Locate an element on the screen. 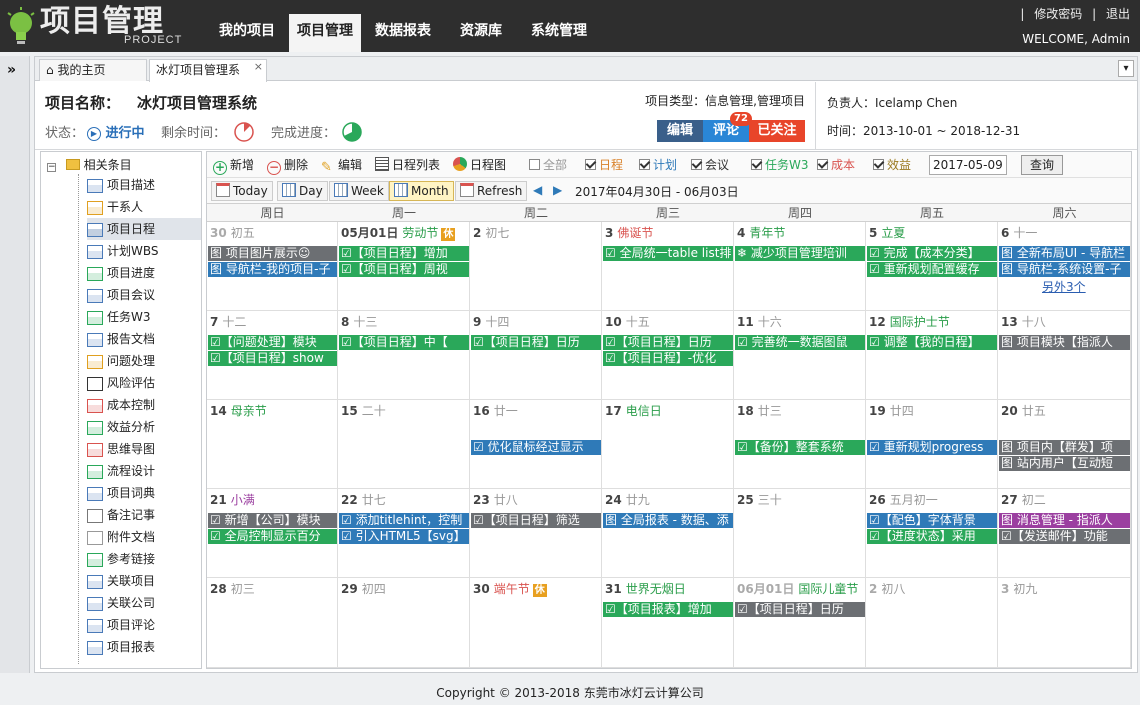 This screenshot has width=1140, height=705. schedule-chart-button: 日程图 is located at coordinates (479, 165).